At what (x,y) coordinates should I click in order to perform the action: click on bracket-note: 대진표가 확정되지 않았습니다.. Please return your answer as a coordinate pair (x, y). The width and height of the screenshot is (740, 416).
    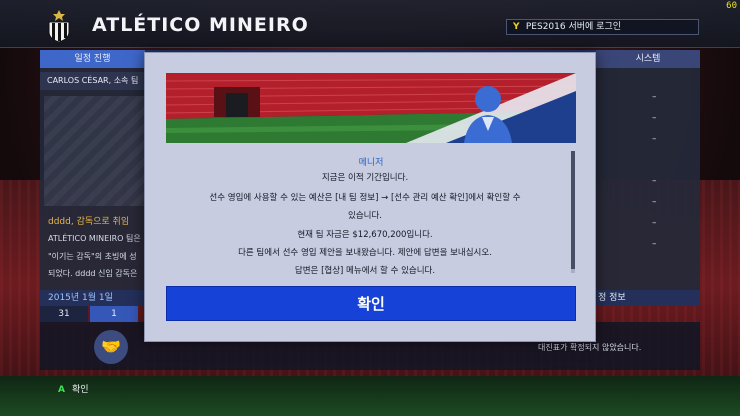
    Looking at the image, I should click on (590, 347).